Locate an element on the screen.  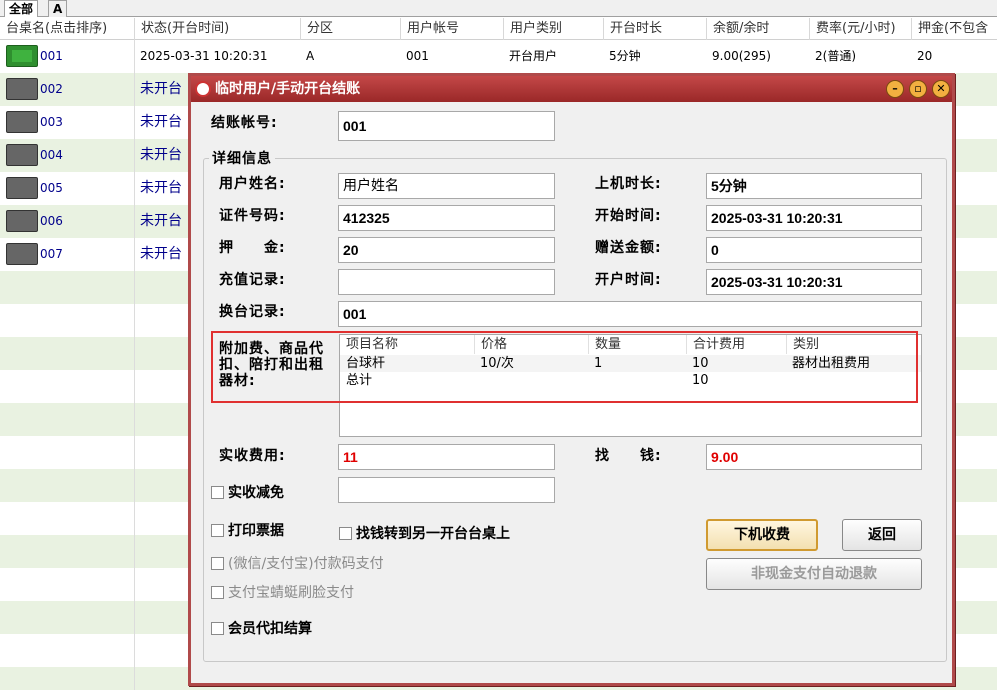
reduce-checkbox: 实收减免 is located at coordinates (247, 492).